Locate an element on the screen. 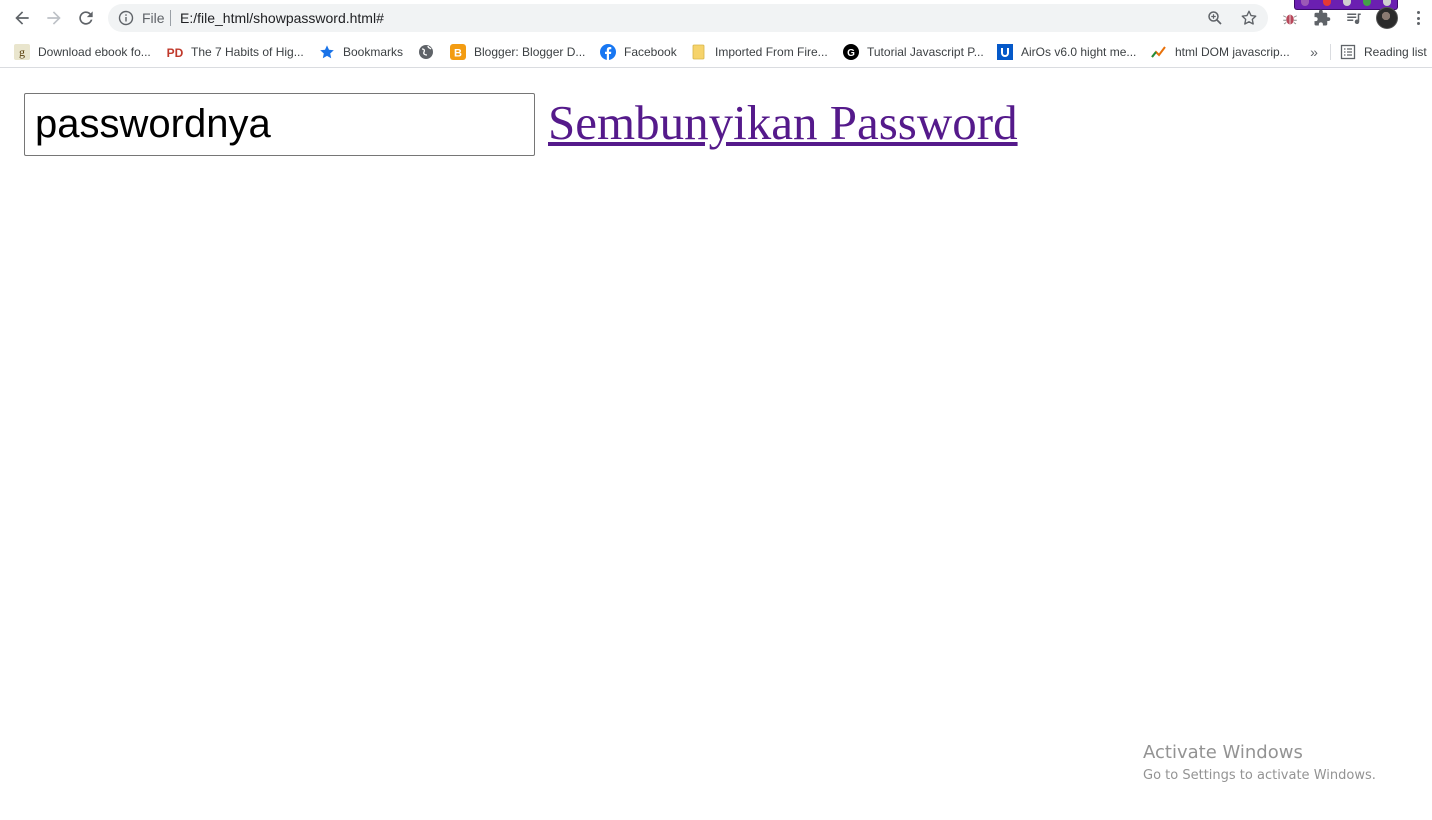  pdf-drive-icon: PD is located at coordinates (175, 52).